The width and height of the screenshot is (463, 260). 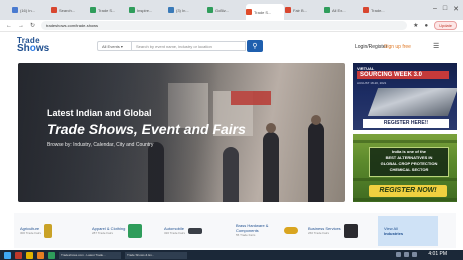 I want to click on files-icon, so click(x=40, y=255).